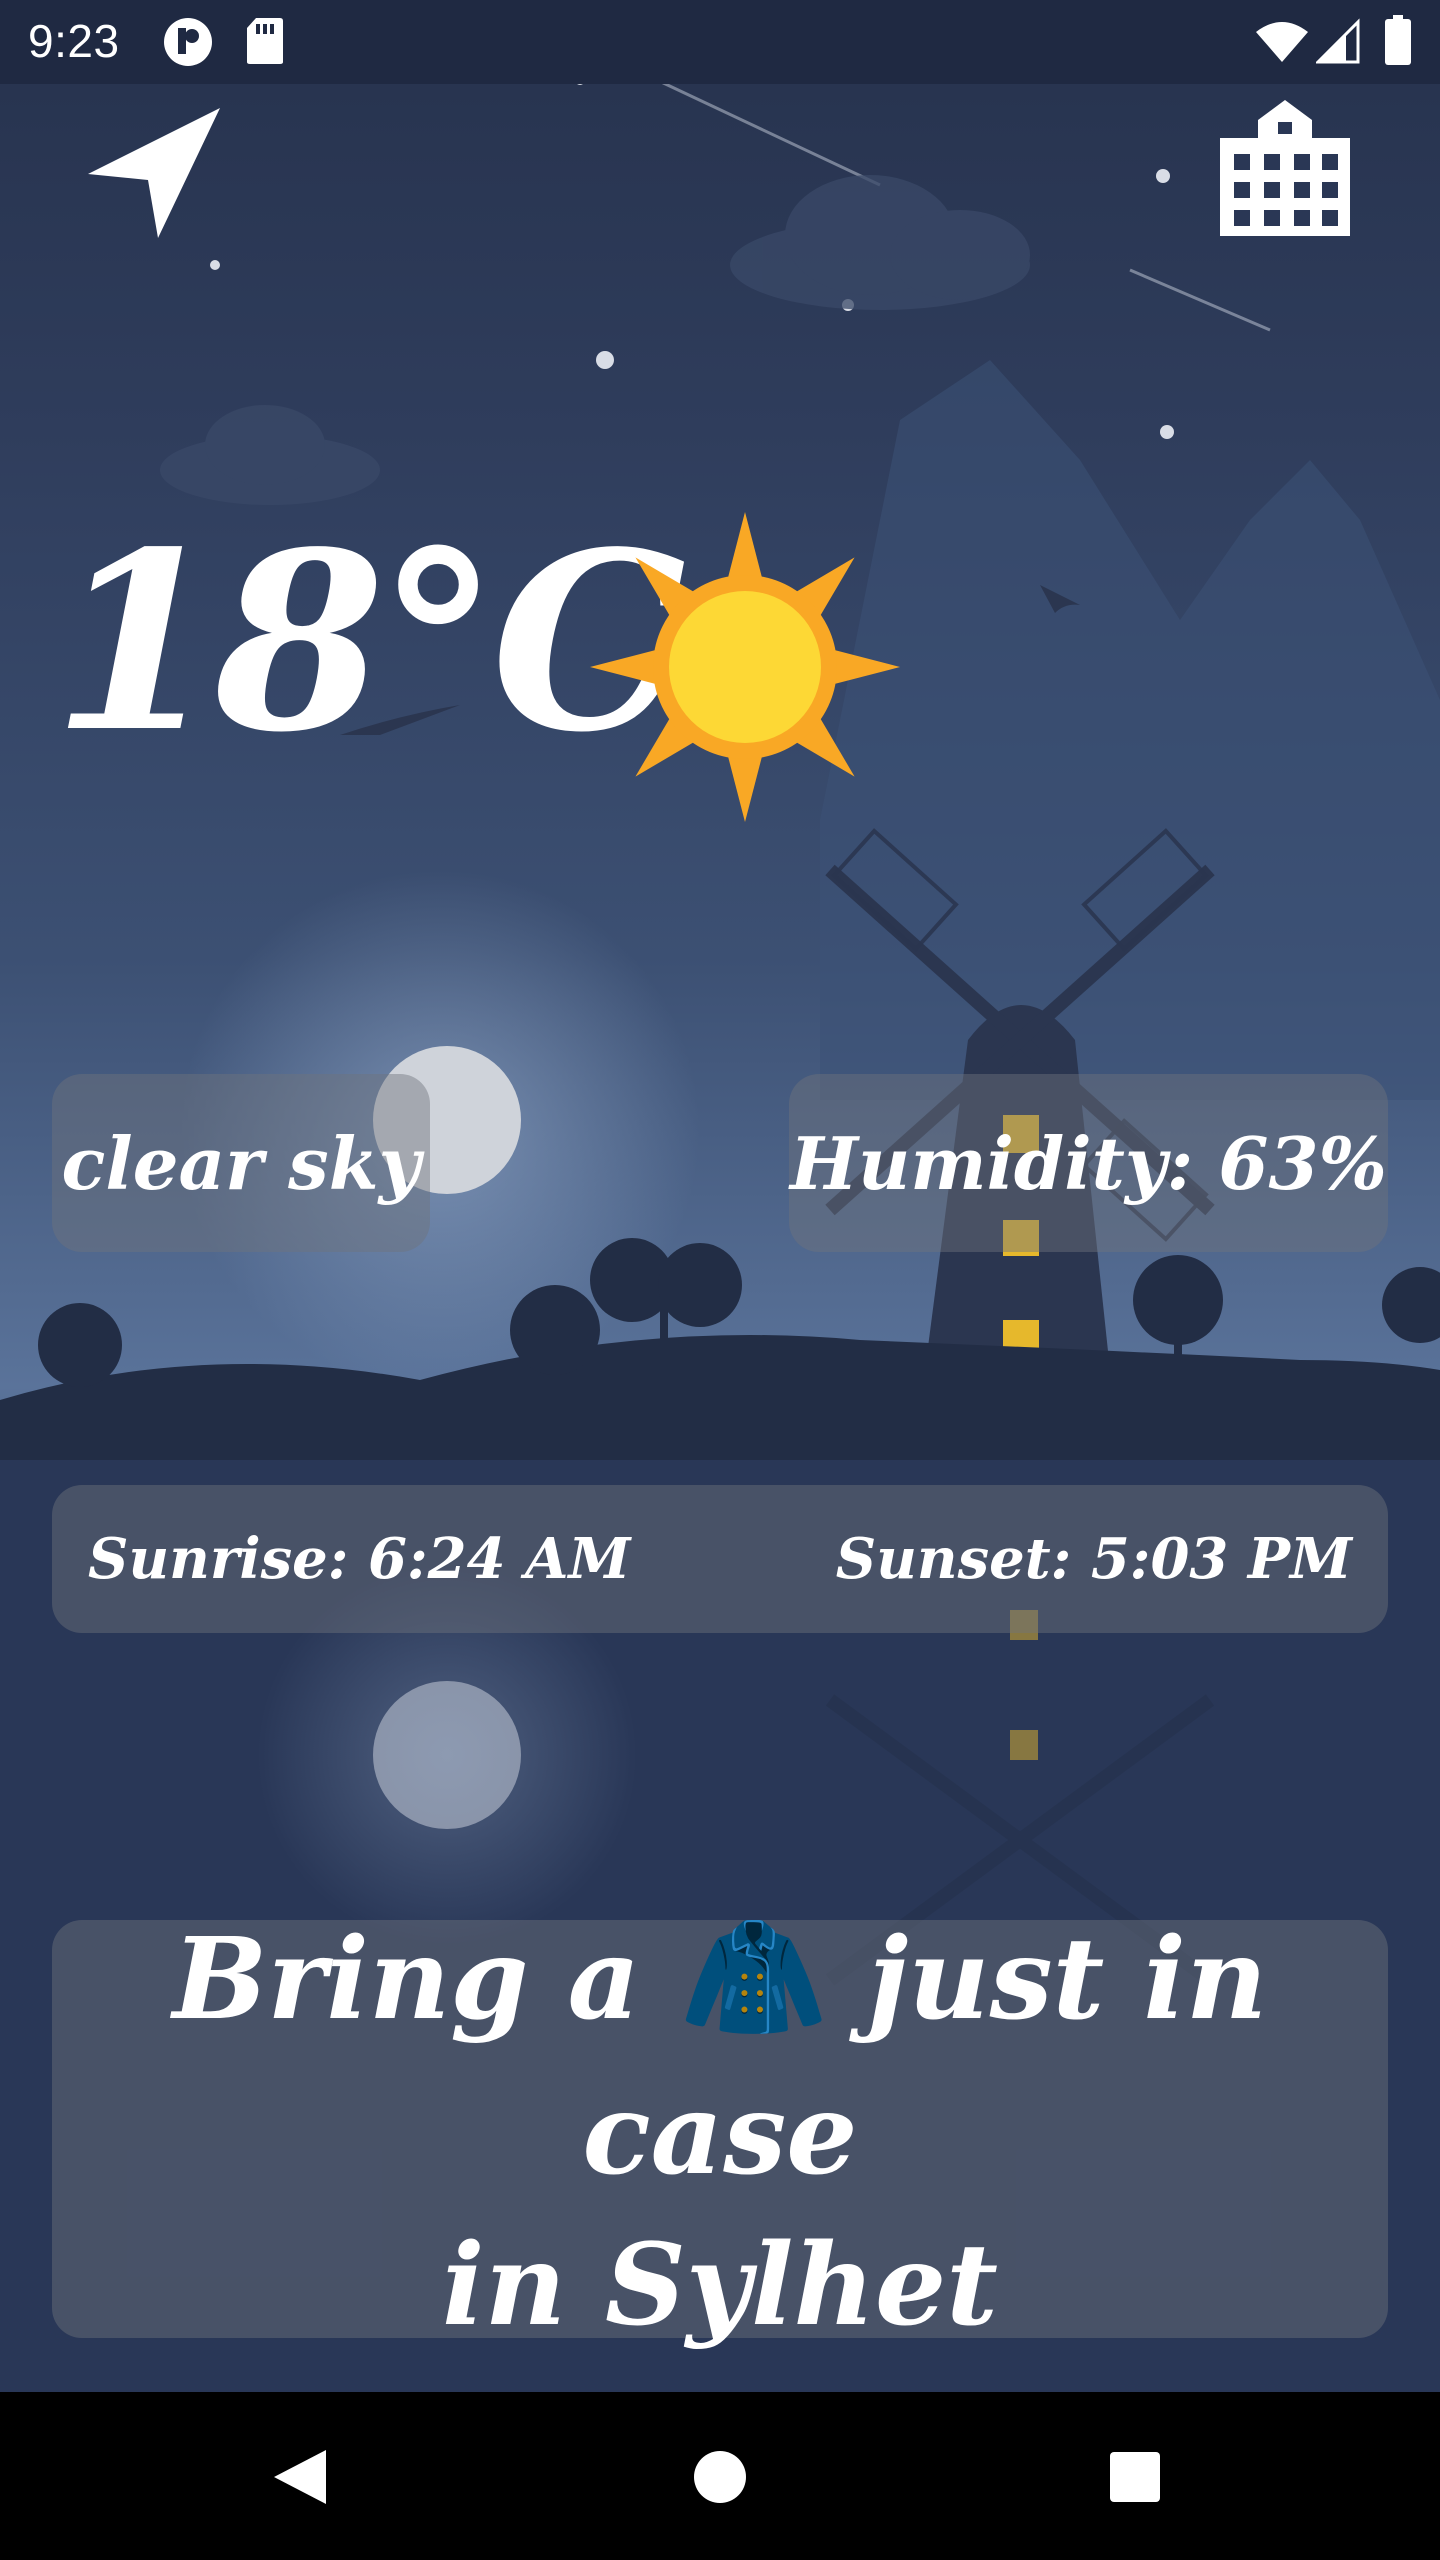  I want to click on app-notification-icon, so click(188, 42).